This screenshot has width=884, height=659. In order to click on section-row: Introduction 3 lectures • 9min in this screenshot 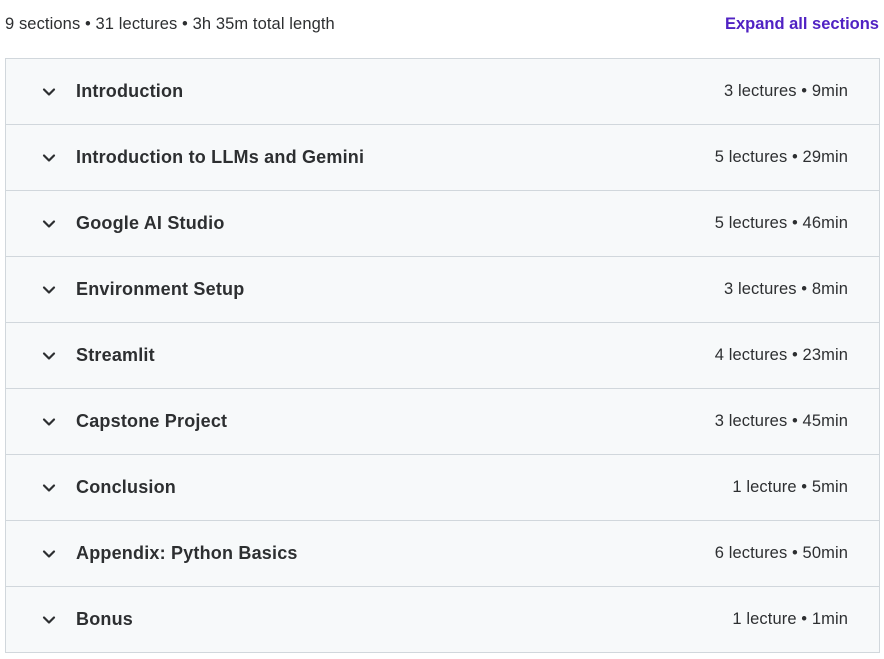, I will do `click(442, 92)`.